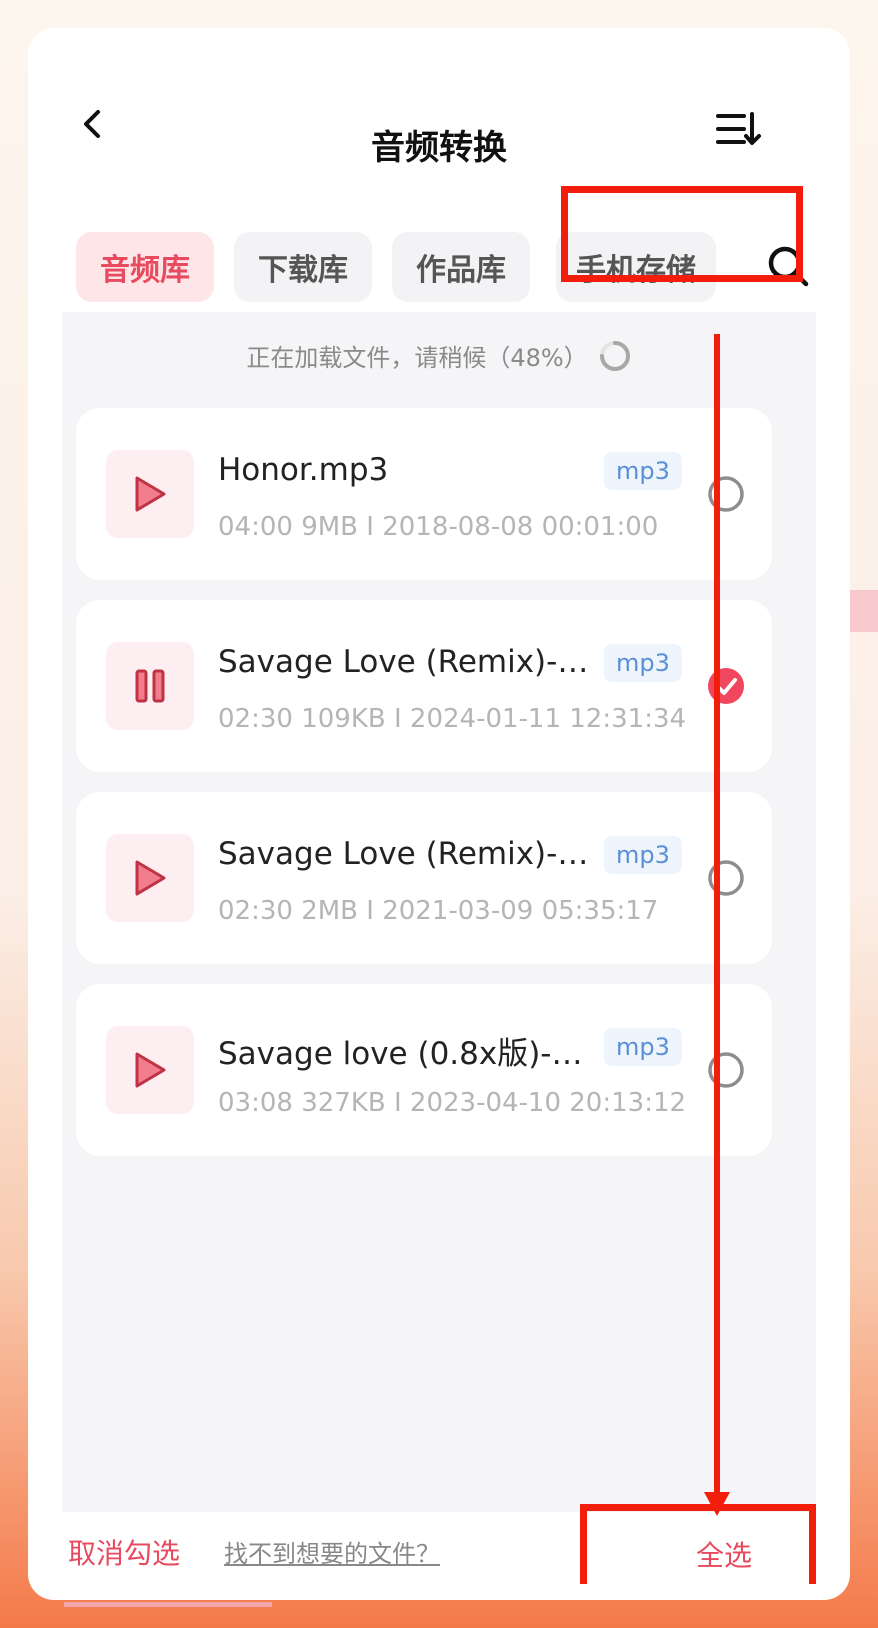 This screenshot has width=878, height=1628. Describe the element at coordinates (698, 1544) in the screenshot. I see `highlight-box-select-all` at that location.